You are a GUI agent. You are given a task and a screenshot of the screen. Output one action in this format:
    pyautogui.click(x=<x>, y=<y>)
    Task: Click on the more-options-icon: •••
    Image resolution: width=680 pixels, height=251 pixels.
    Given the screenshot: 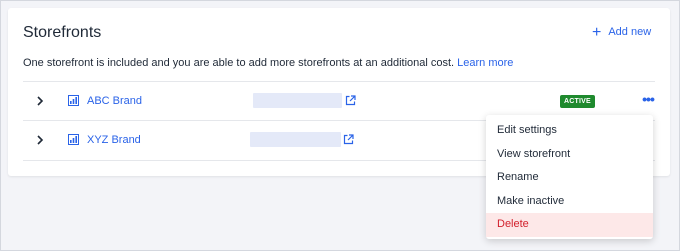 What is the action you would take?
    pyautogui.click(x=648, y=99)
    